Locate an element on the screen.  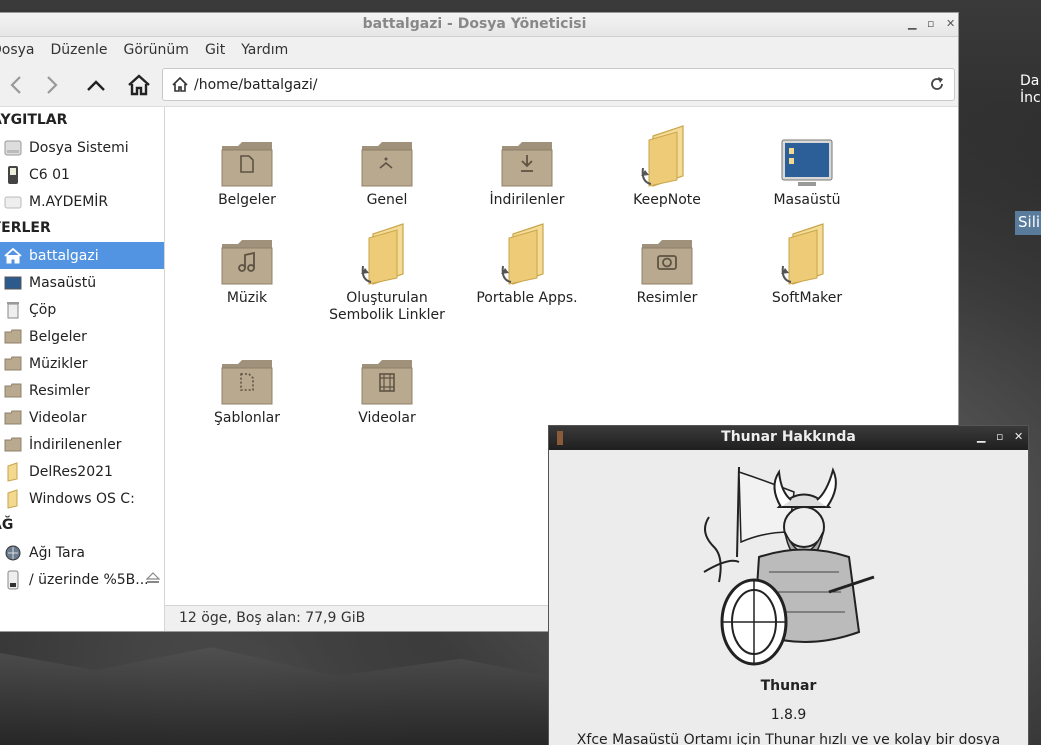
file-item: Müzik is located at coordinates (247, 261).